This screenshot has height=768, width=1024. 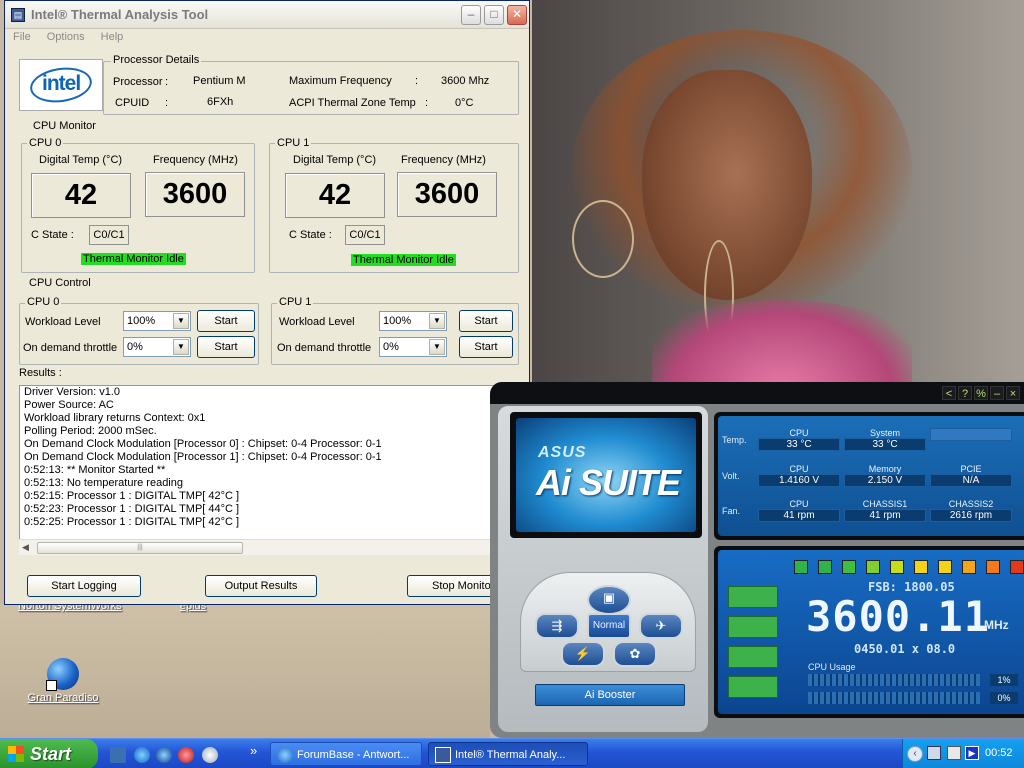 What do you see at coordinates (22, 37) in the screenshot?
I see `menu-file: File` at bounding box center [22, 37].